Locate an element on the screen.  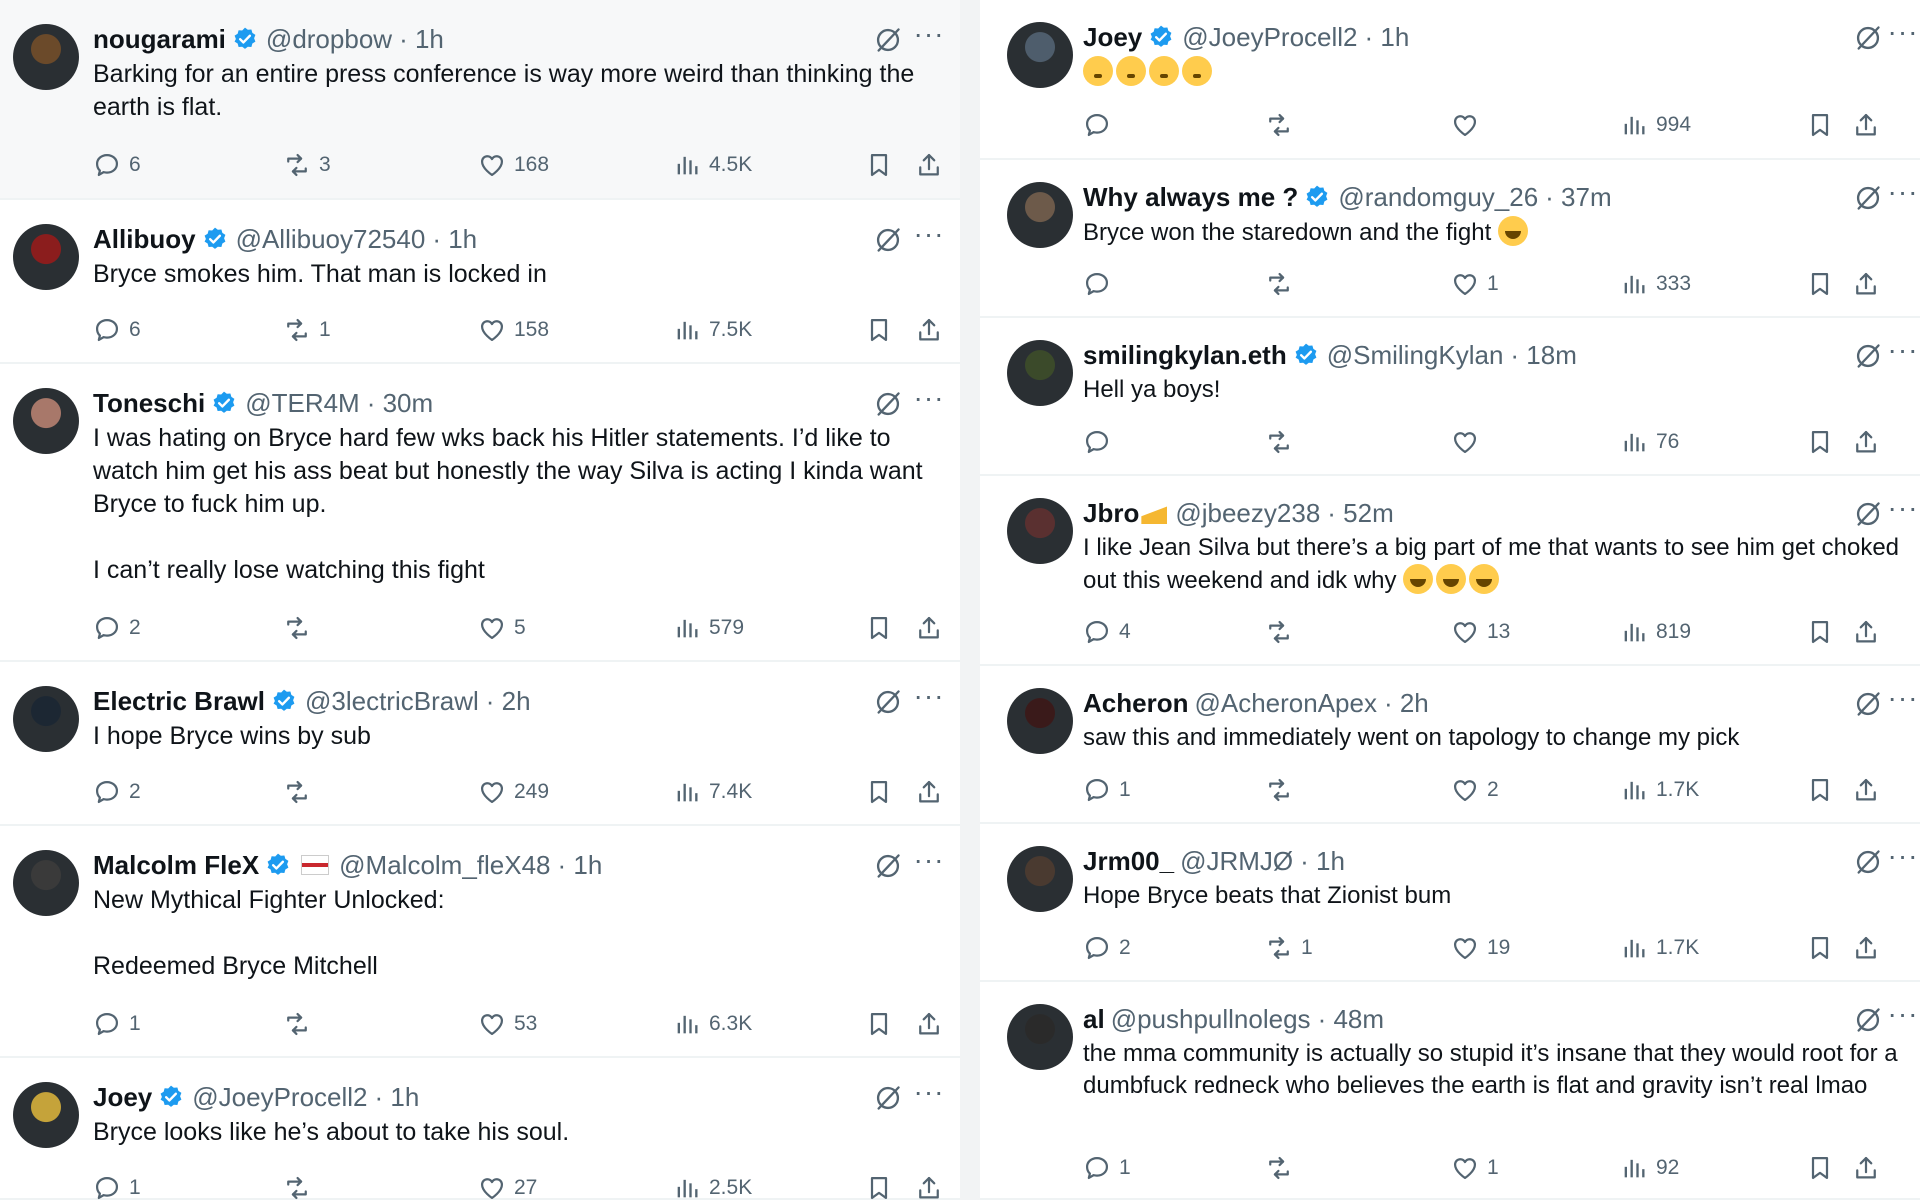
author-name: al is located at coordinates (1094, 1019).